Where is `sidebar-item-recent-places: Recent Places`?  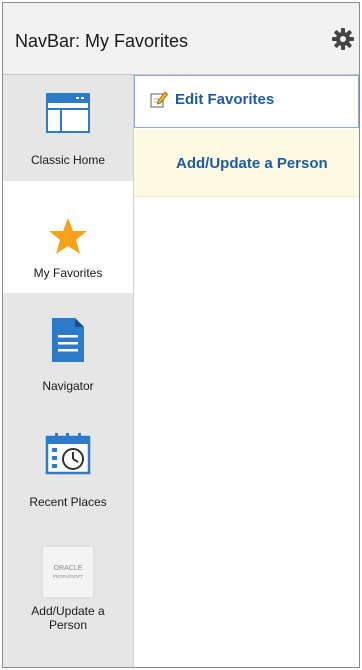 sidebar-item-recent-places: Recent Places is located at coordinates (68, 461).